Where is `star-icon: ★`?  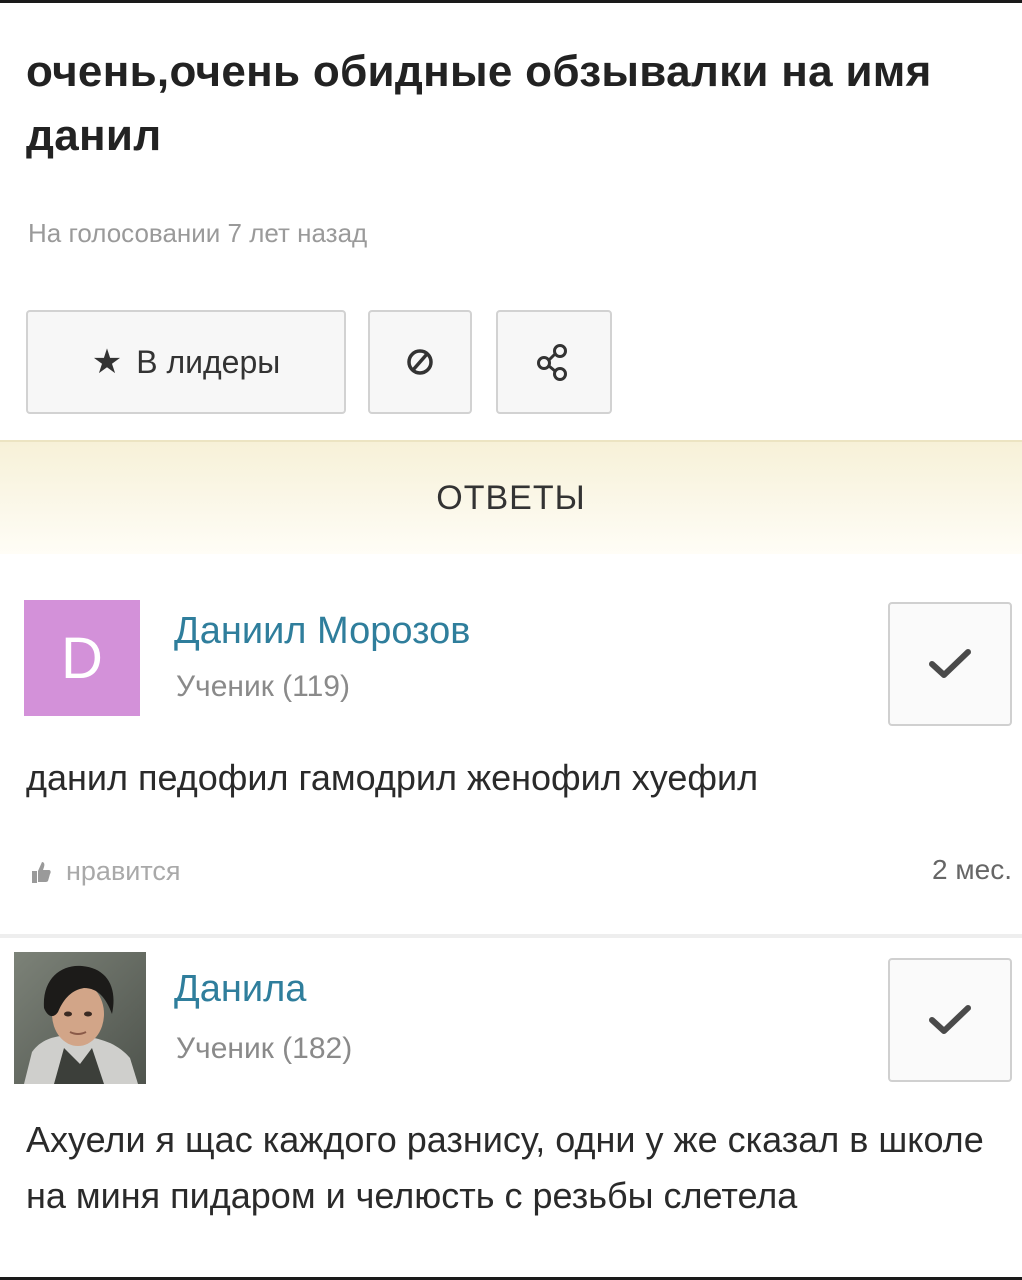 star-icon: ★ is located at coordinates (107, 362).